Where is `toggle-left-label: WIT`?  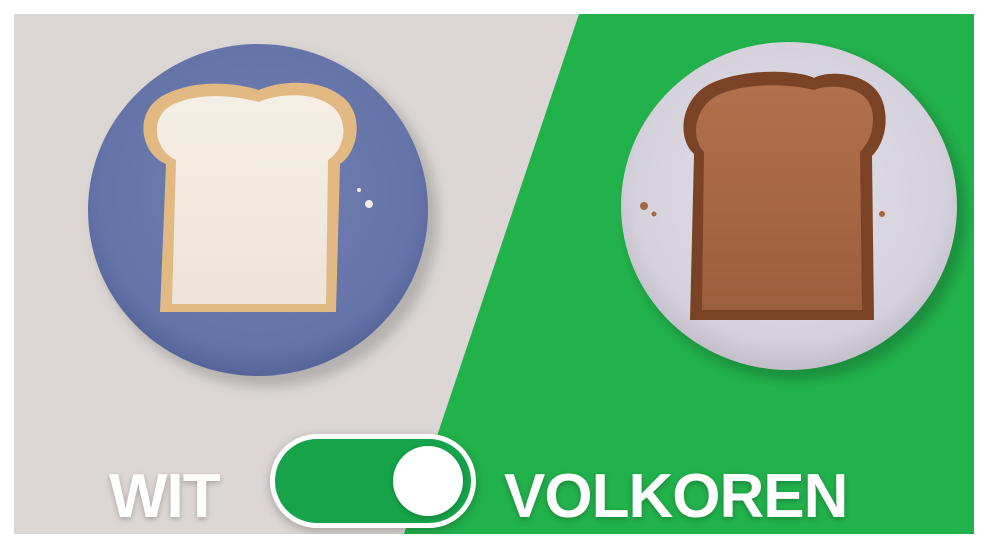 toggle-left-label: WIT is located at coordinates (165, 496).